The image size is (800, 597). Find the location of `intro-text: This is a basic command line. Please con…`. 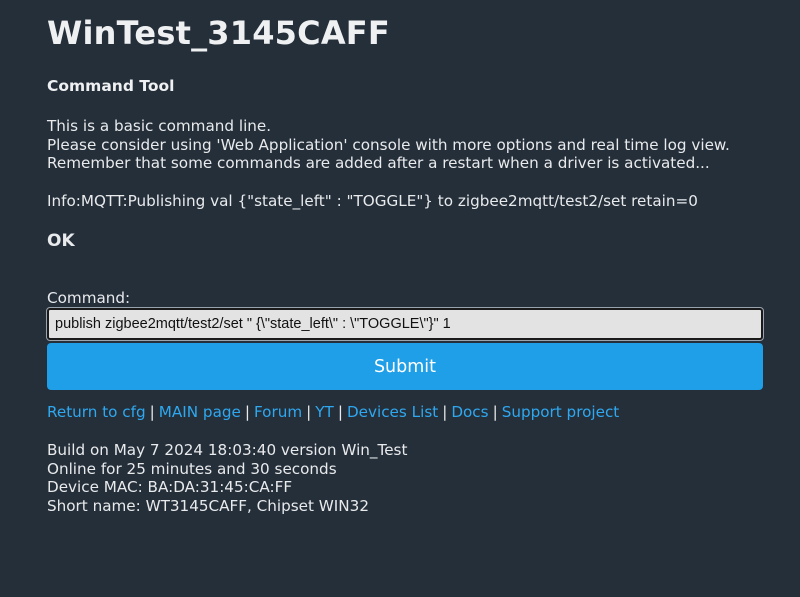

intro-text: This is a basic command line. Please con… is located at coordinates (388, 145).